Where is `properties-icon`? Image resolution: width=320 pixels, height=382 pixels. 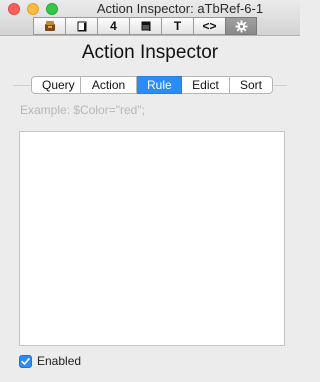
properties-icon is located at coordinates (50, 26).